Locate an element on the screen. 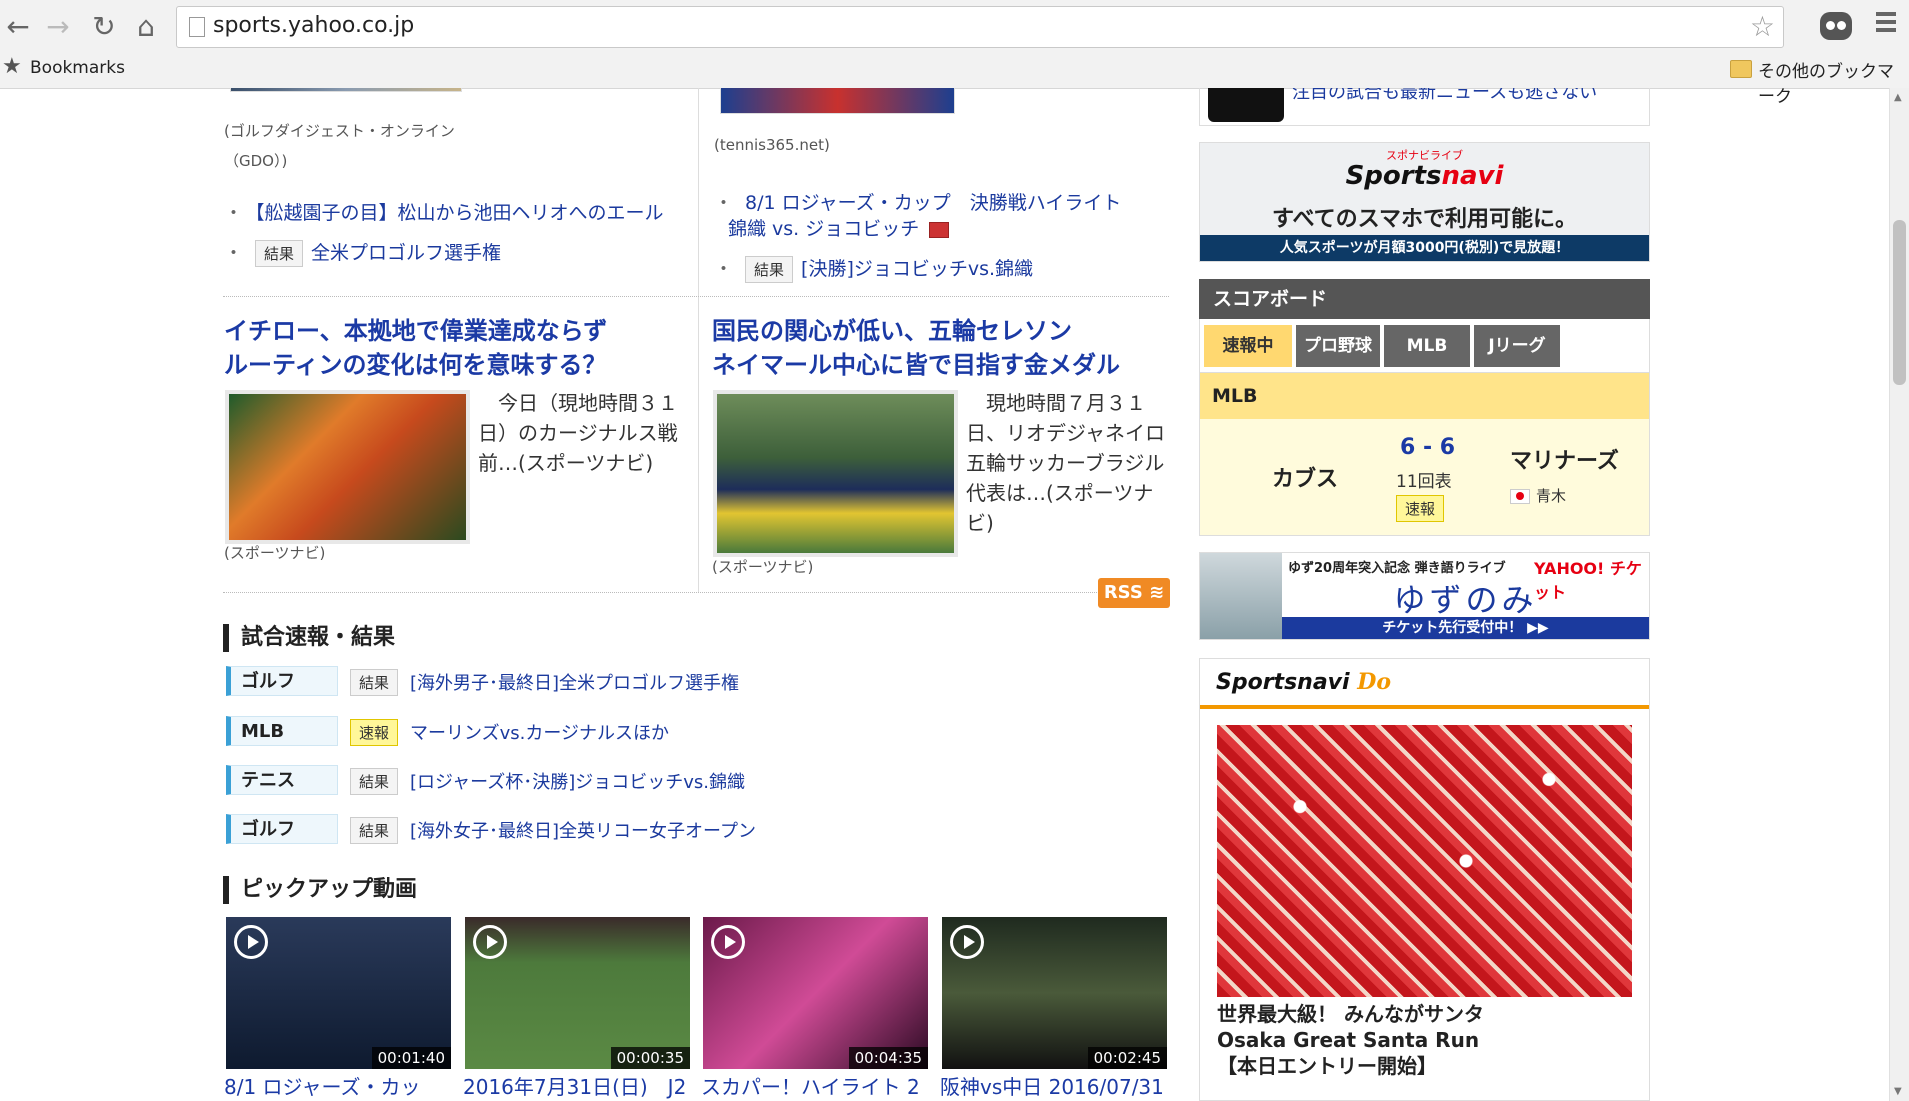 This screenshot has width=1909, height=1101. result-row: ゴルフ 結果 [海外女子･最終日]全英リコー女子オープン is located at coordinates (699, 830).